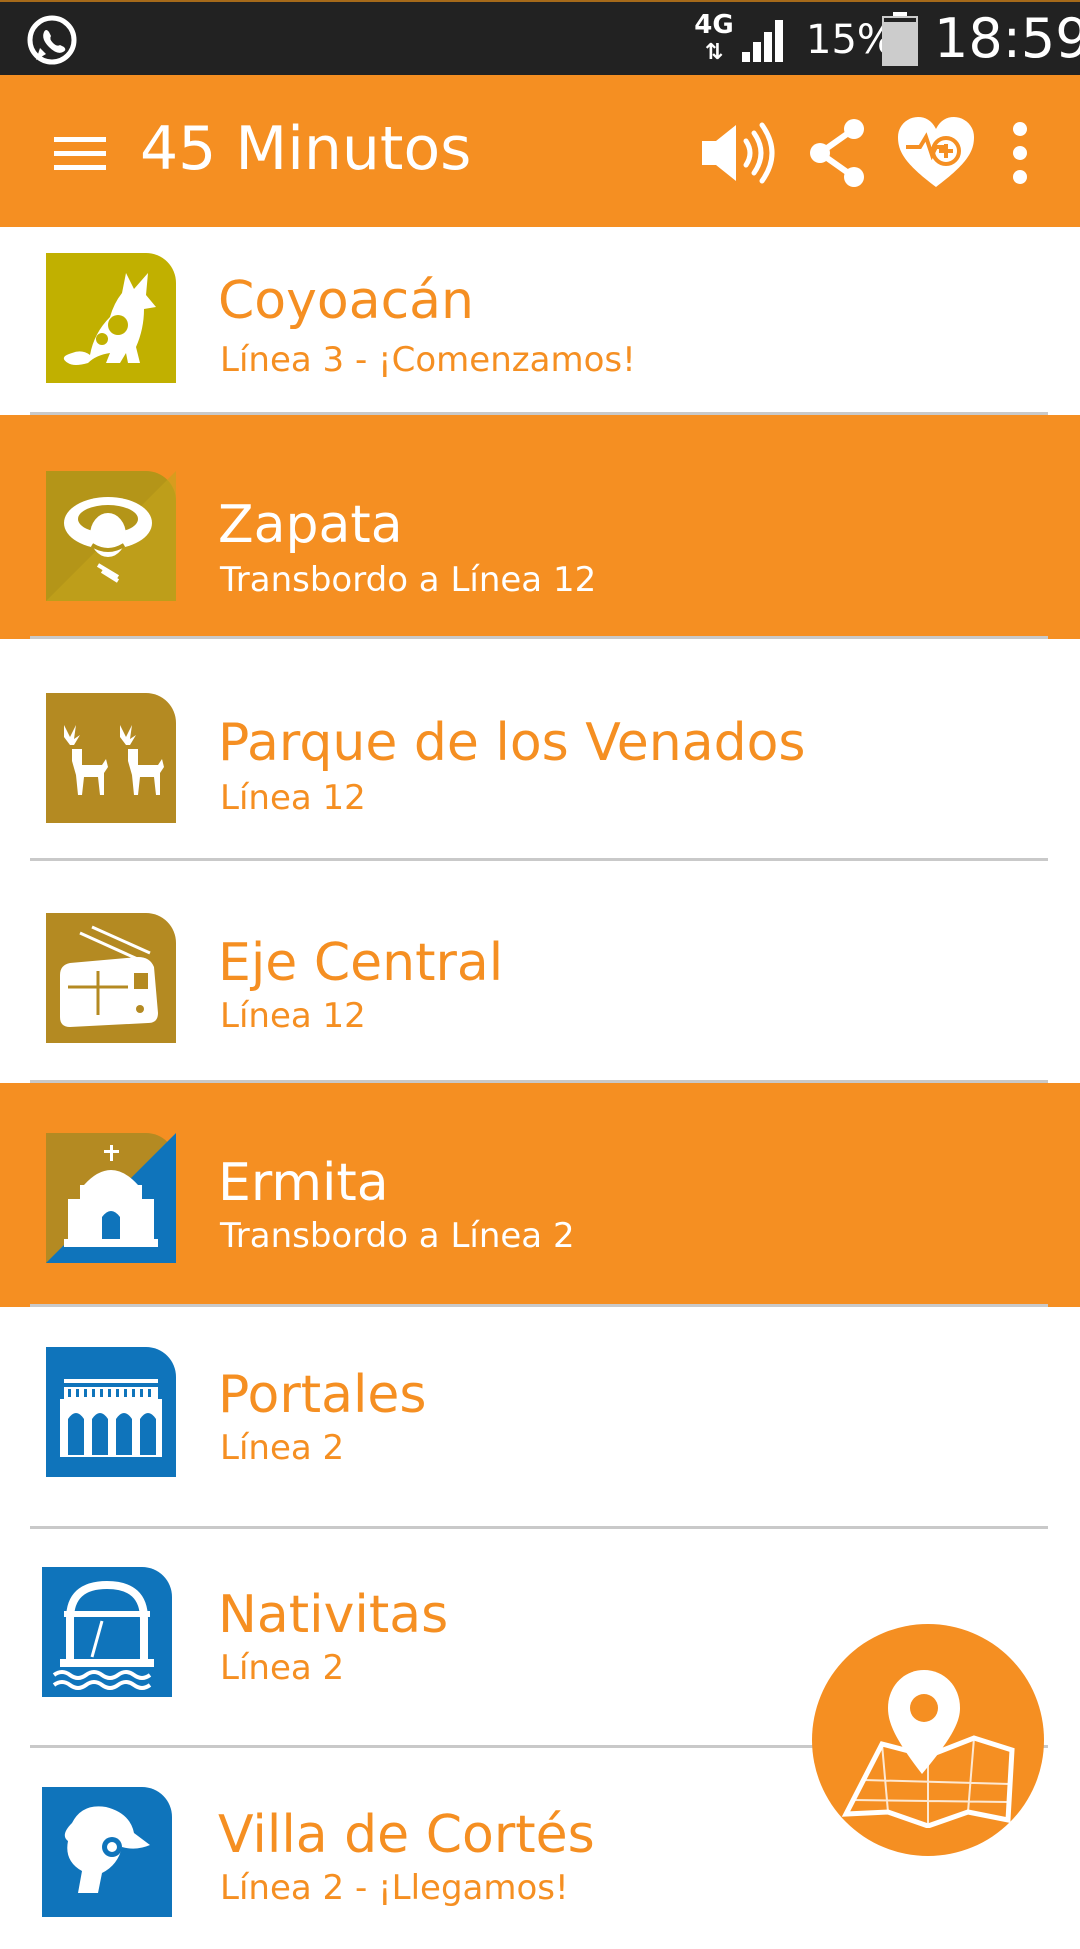  I want to click on list-item: Coyoacán Línea 3 - ¡Comenzamos!, so click(540, 321).